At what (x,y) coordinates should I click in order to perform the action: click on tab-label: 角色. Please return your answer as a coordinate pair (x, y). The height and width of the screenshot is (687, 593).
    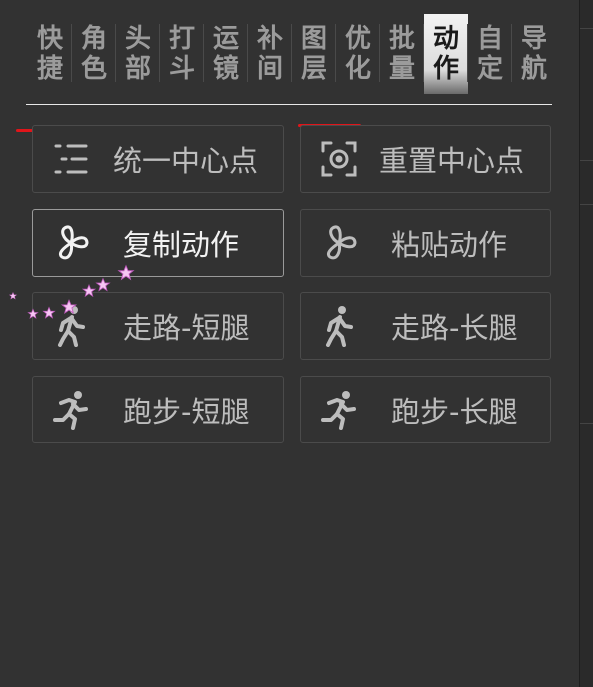
    Looking at the image, I should click on (93, 54).